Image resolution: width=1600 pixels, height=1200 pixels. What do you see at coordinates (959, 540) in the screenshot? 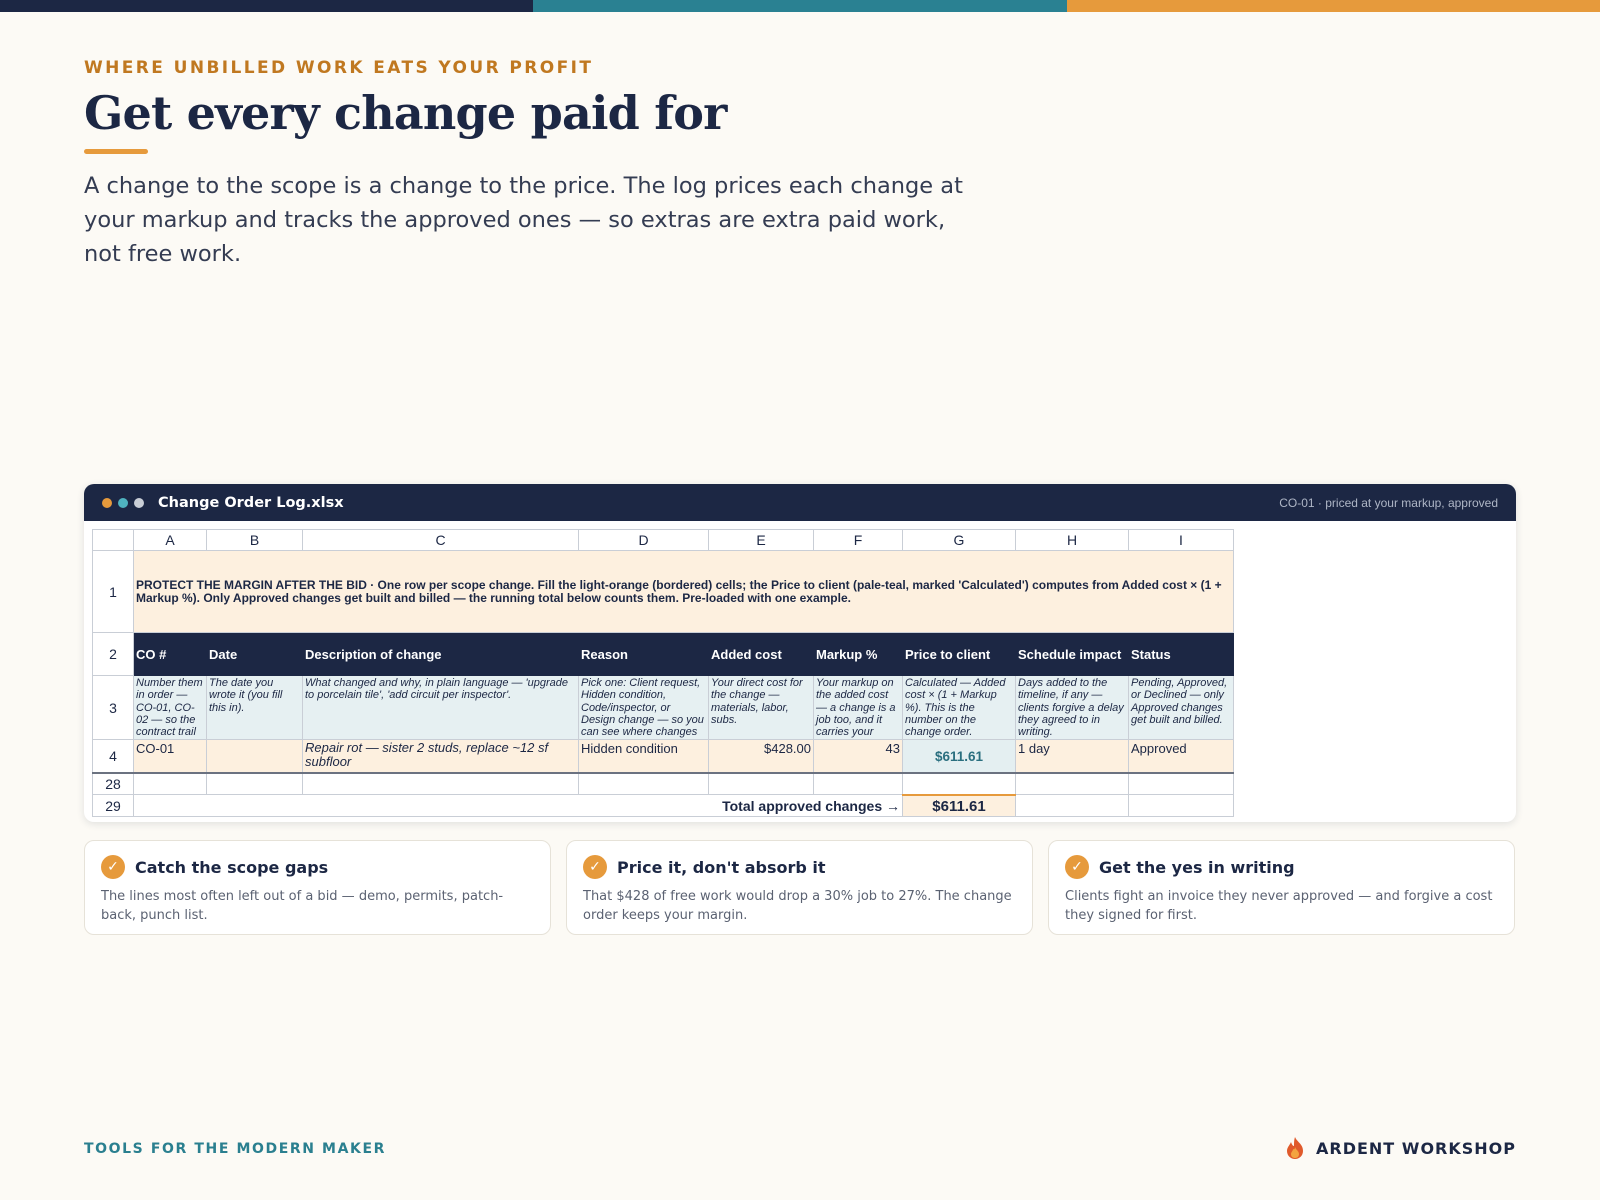
I see `column-header-g: G` at bounding box center [959, 540].